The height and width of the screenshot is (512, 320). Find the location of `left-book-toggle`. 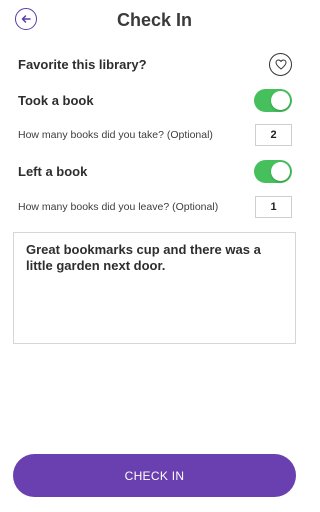

left-book-toggle is located at coordinates (273, 171).